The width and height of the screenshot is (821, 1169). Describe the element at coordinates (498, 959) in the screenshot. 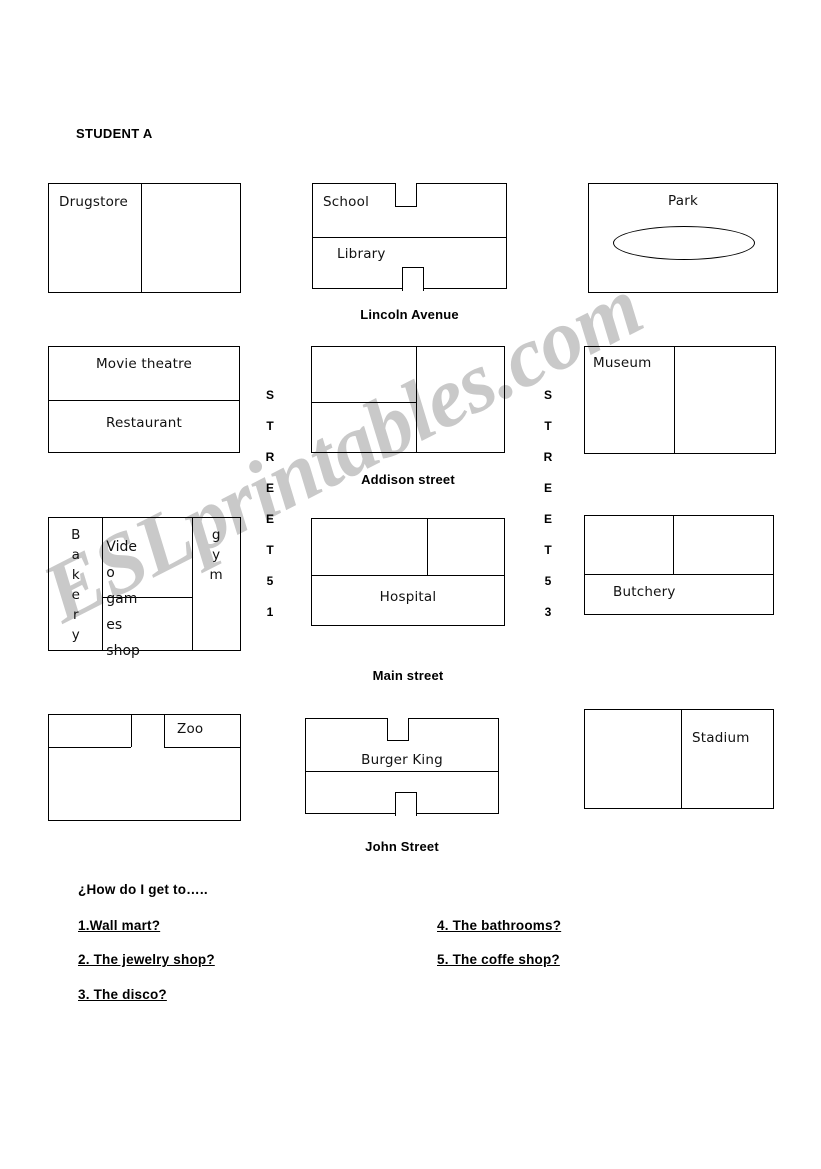

I see `question-item-5: 5. The coffe shop?` at that location.